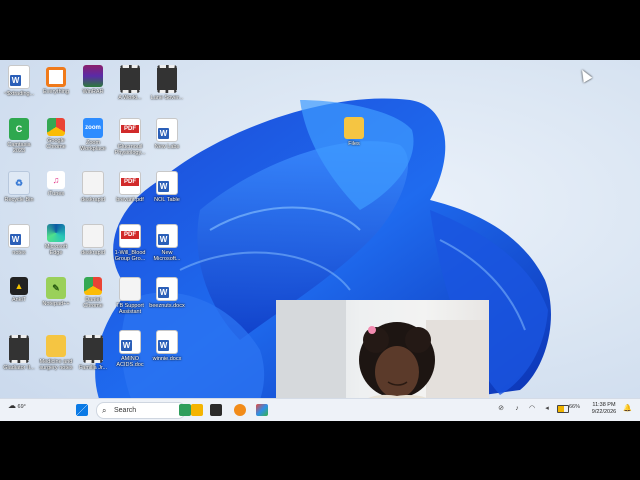 The width and height of the screenshot is (640, 480). I want to click on recycle-bin-icon: ♻, so click(19, 183).